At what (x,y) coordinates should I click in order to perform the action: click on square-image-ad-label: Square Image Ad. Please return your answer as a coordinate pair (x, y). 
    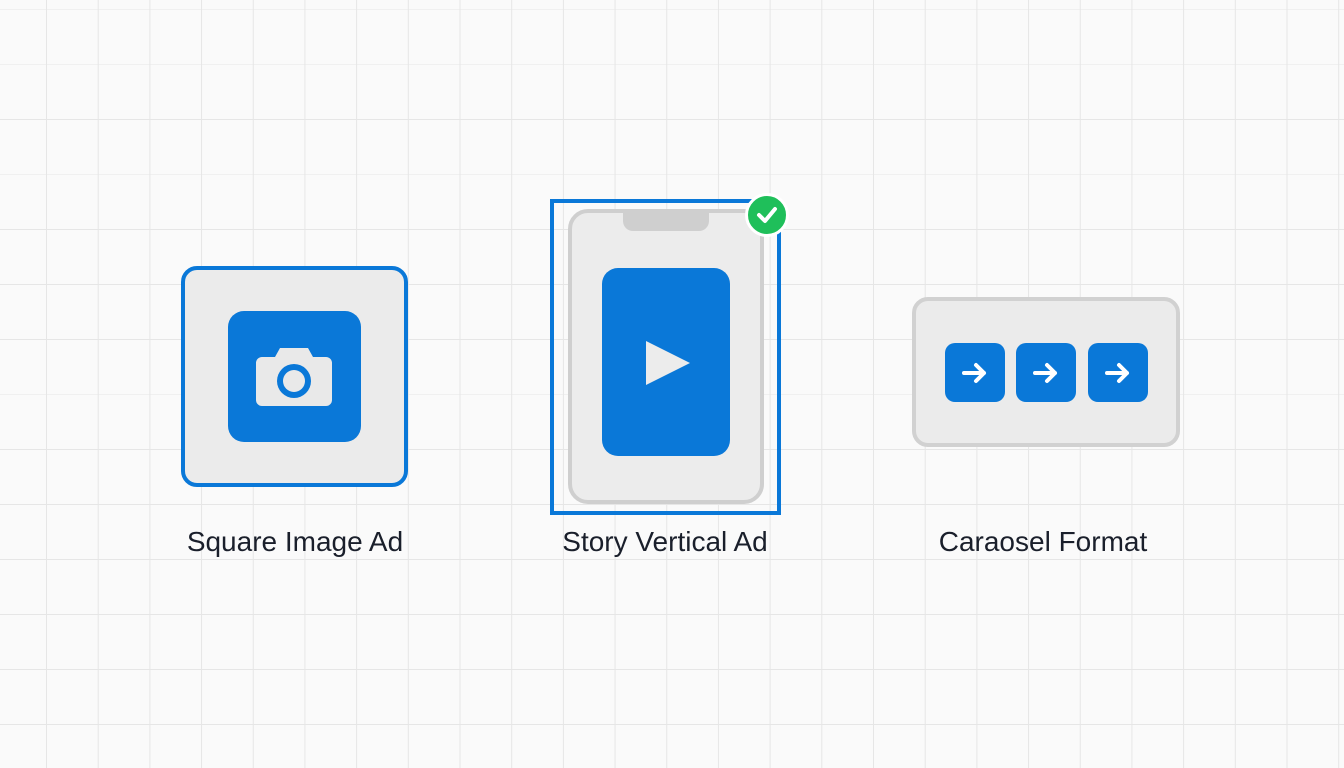
    Looking at the image, I should click on (295, 541).